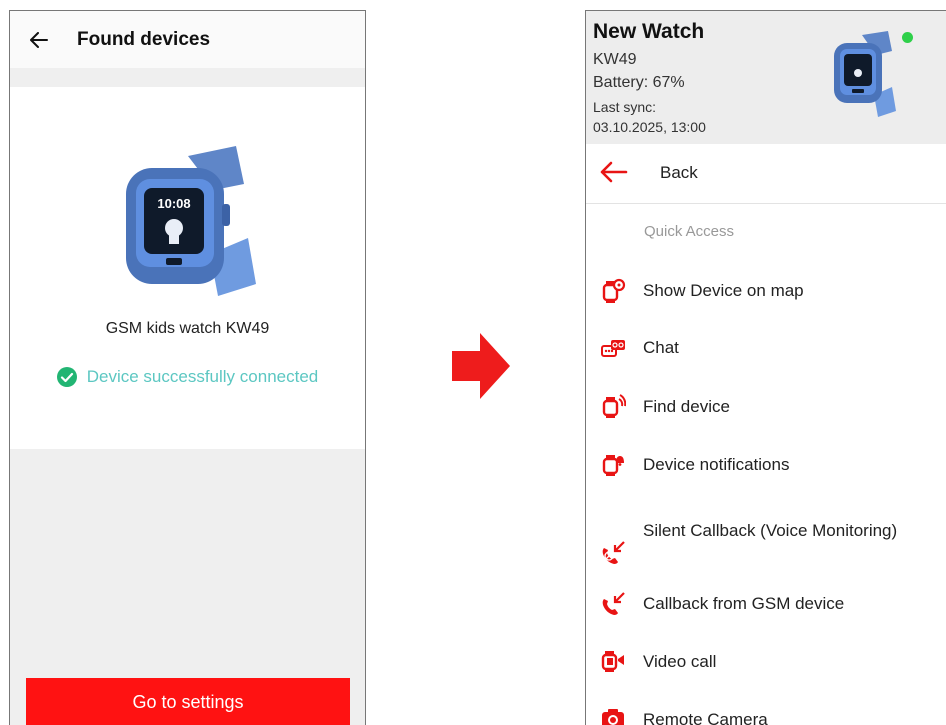 The image size is (946, 725). What do you see at coordinates (481, 366) in the screenshot?
I see `right-arrow-icon` at bounding box center [481, 366].